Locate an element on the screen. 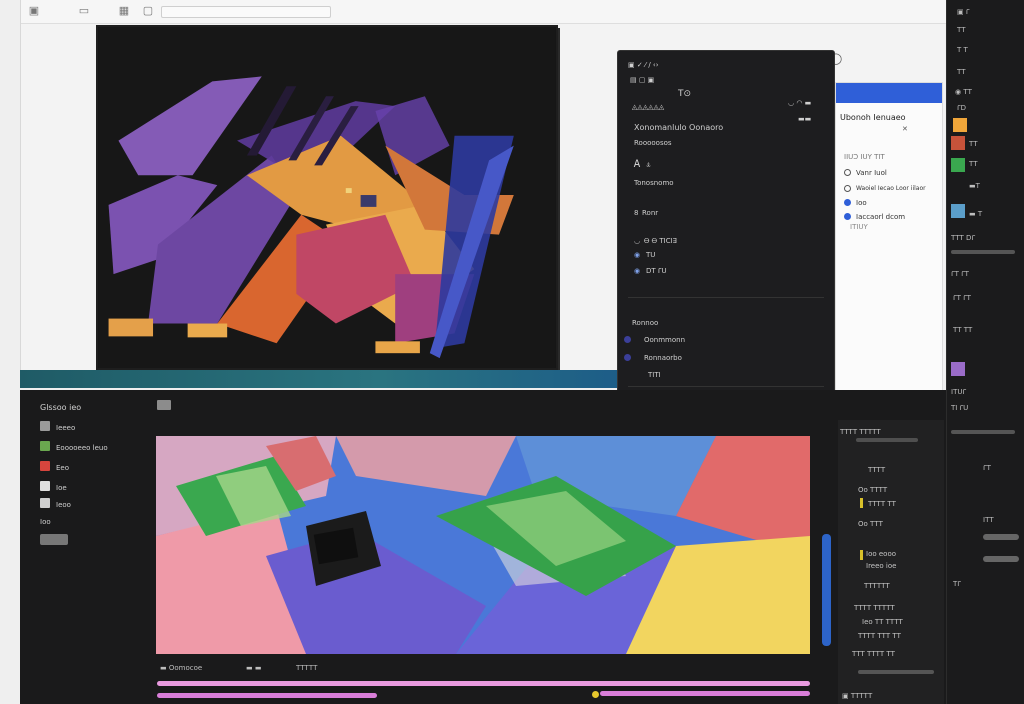  preview-toggle-icon is located at coordinates (164, 405).